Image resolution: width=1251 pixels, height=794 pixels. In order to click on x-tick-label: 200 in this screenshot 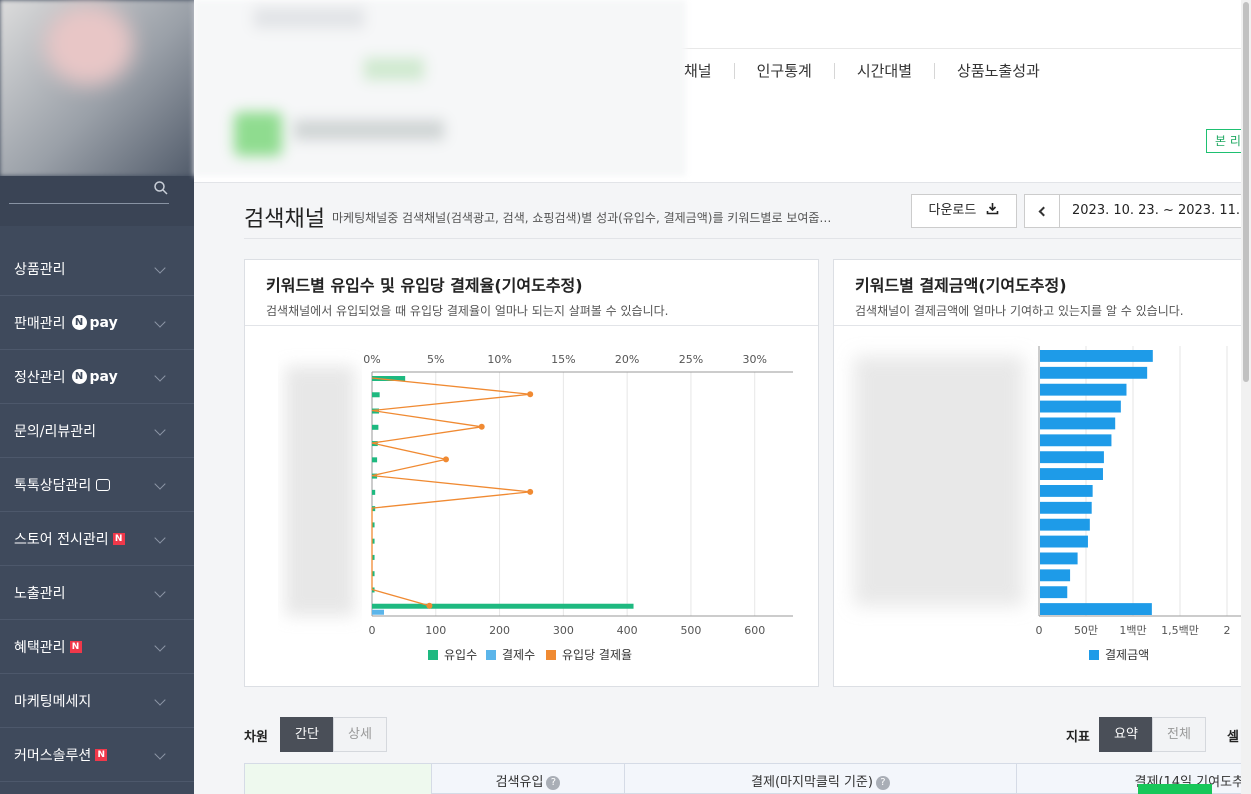, I will do `click(499, 630)`.